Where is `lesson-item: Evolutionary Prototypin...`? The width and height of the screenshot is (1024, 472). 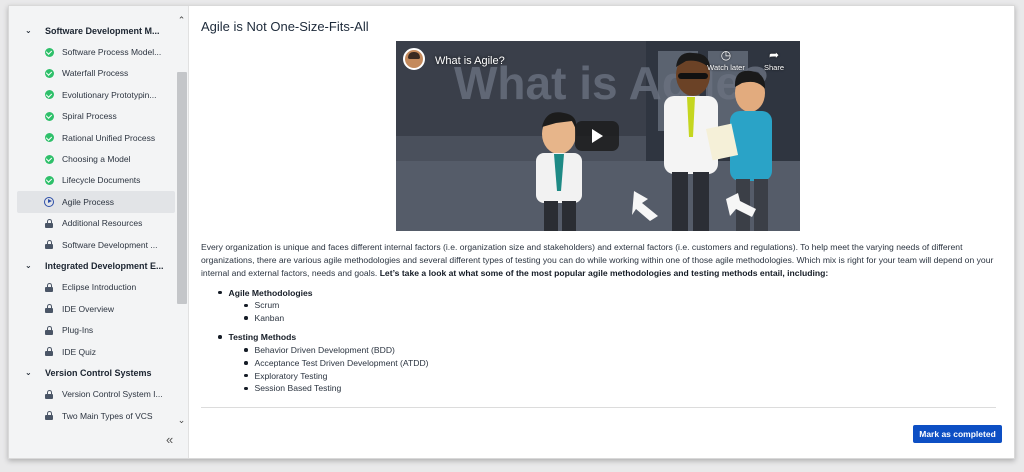 lesson-item: Evolutionary Prototypin... is located at coordinates (96, 94).